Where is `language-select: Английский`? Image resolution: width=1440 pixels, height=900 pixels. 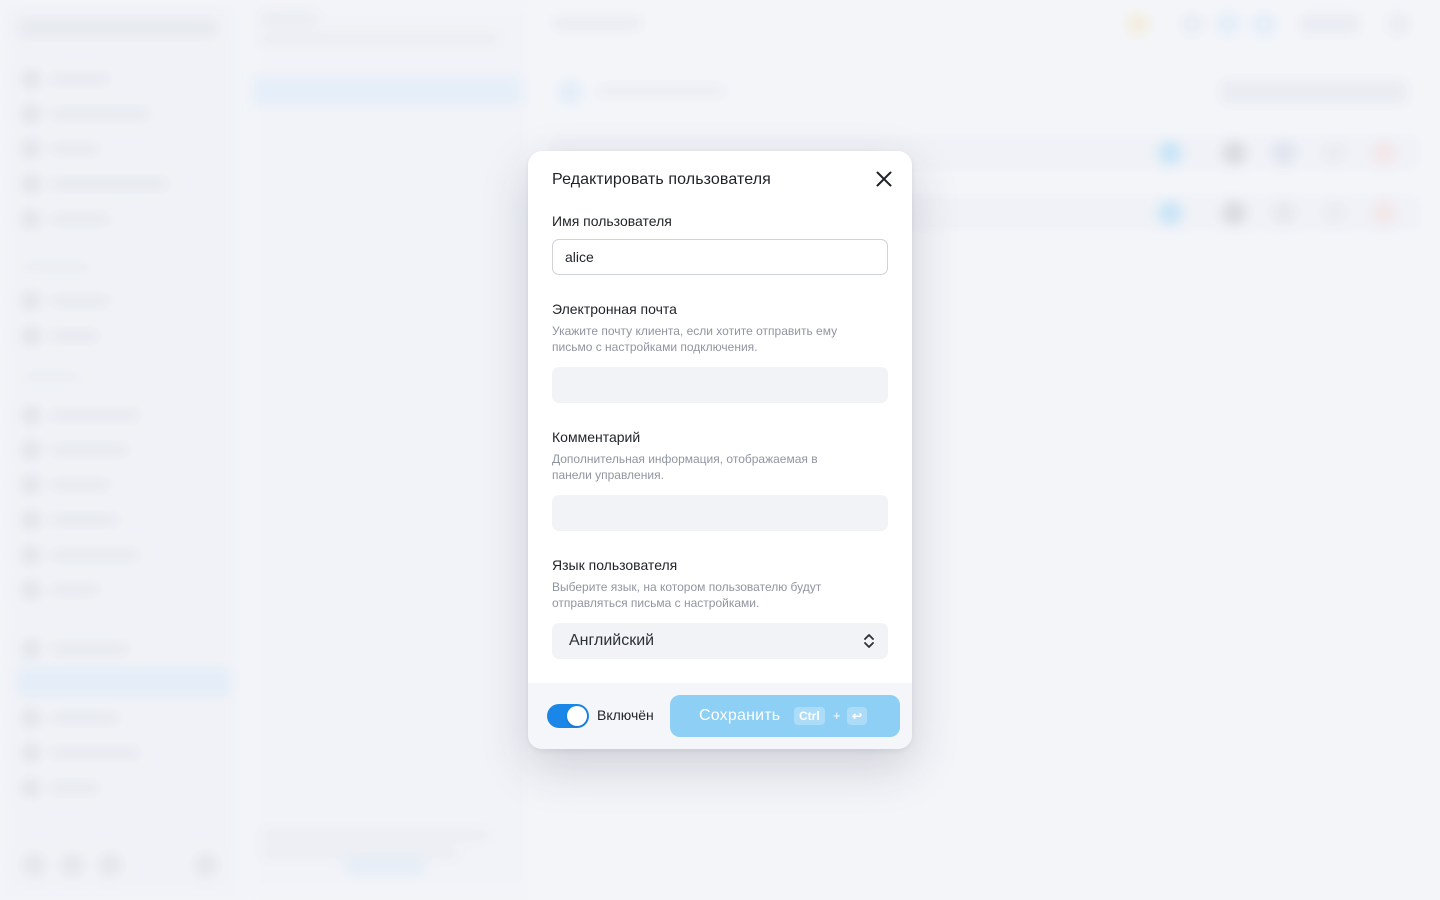 language-select: Английский is located at coordinates (720, 641).